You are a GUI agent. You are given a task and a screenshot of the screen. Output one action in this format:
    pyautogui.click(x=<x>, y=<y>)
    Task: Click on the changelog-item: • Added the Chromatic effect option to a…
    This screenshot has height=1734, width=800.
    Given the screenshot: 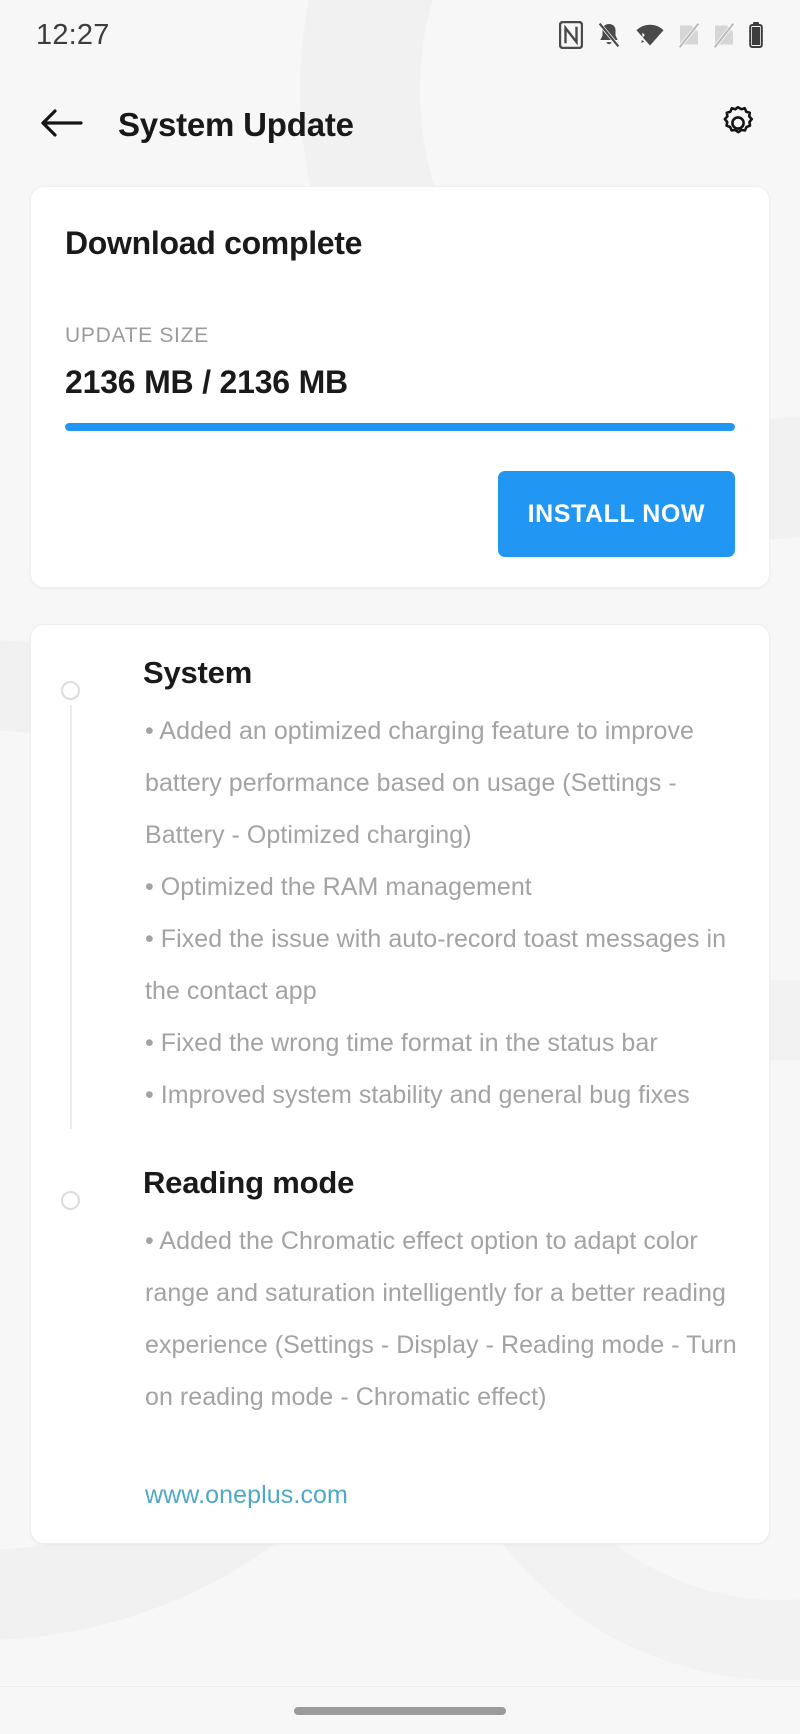 What is the action you would take?
    pyautogui.click(x=441, y=1319)
    